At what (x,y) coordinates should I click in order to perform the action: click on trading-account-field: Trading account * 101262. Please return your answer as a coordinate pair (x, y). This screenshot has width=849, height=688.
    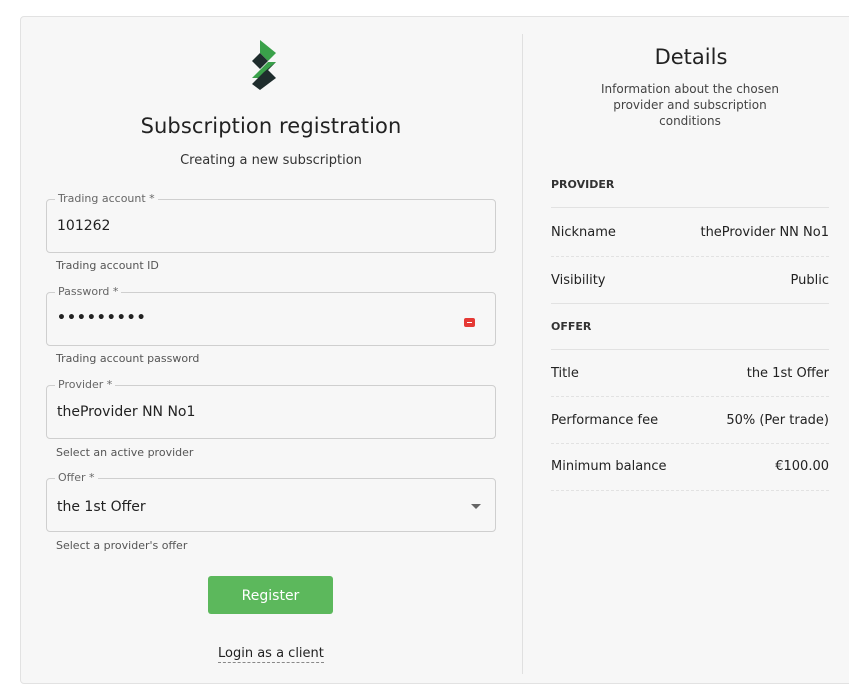
    Looking at the image, I should click on (271, 222).